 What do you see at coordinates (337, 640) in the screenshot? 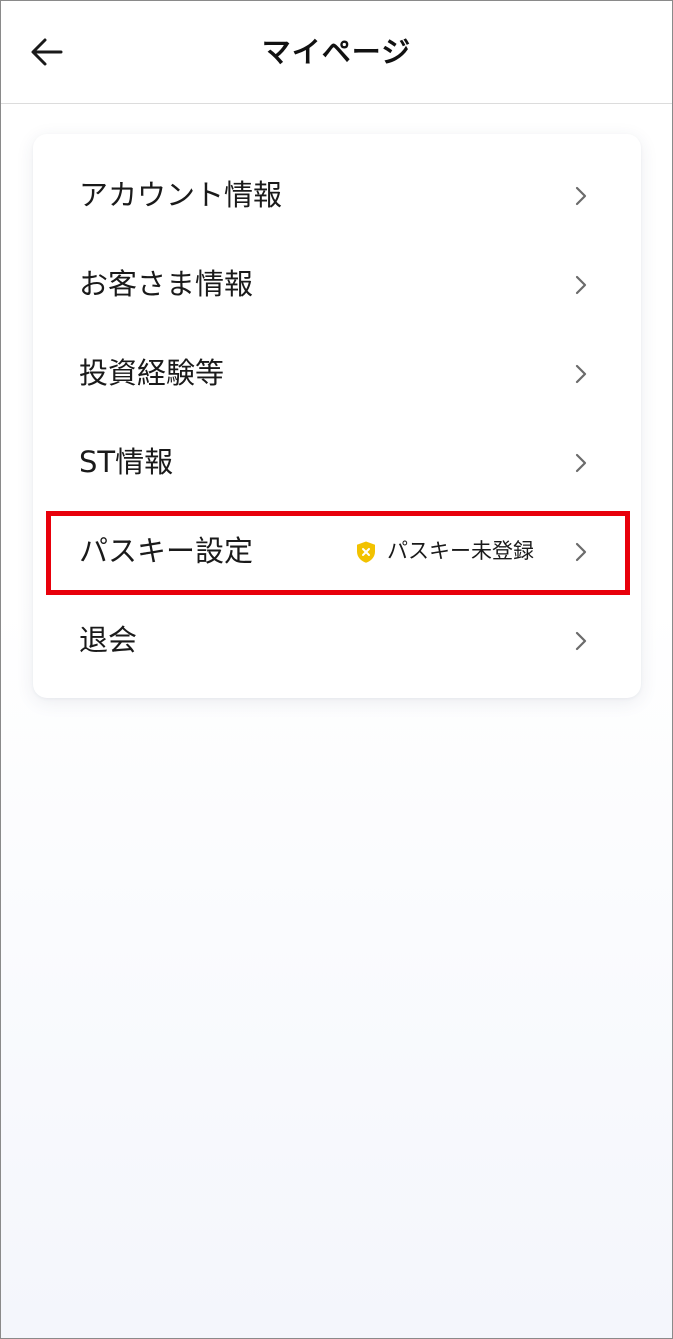
I see `menu-item-withdraw: 退会` at bounding box center [337, 640].